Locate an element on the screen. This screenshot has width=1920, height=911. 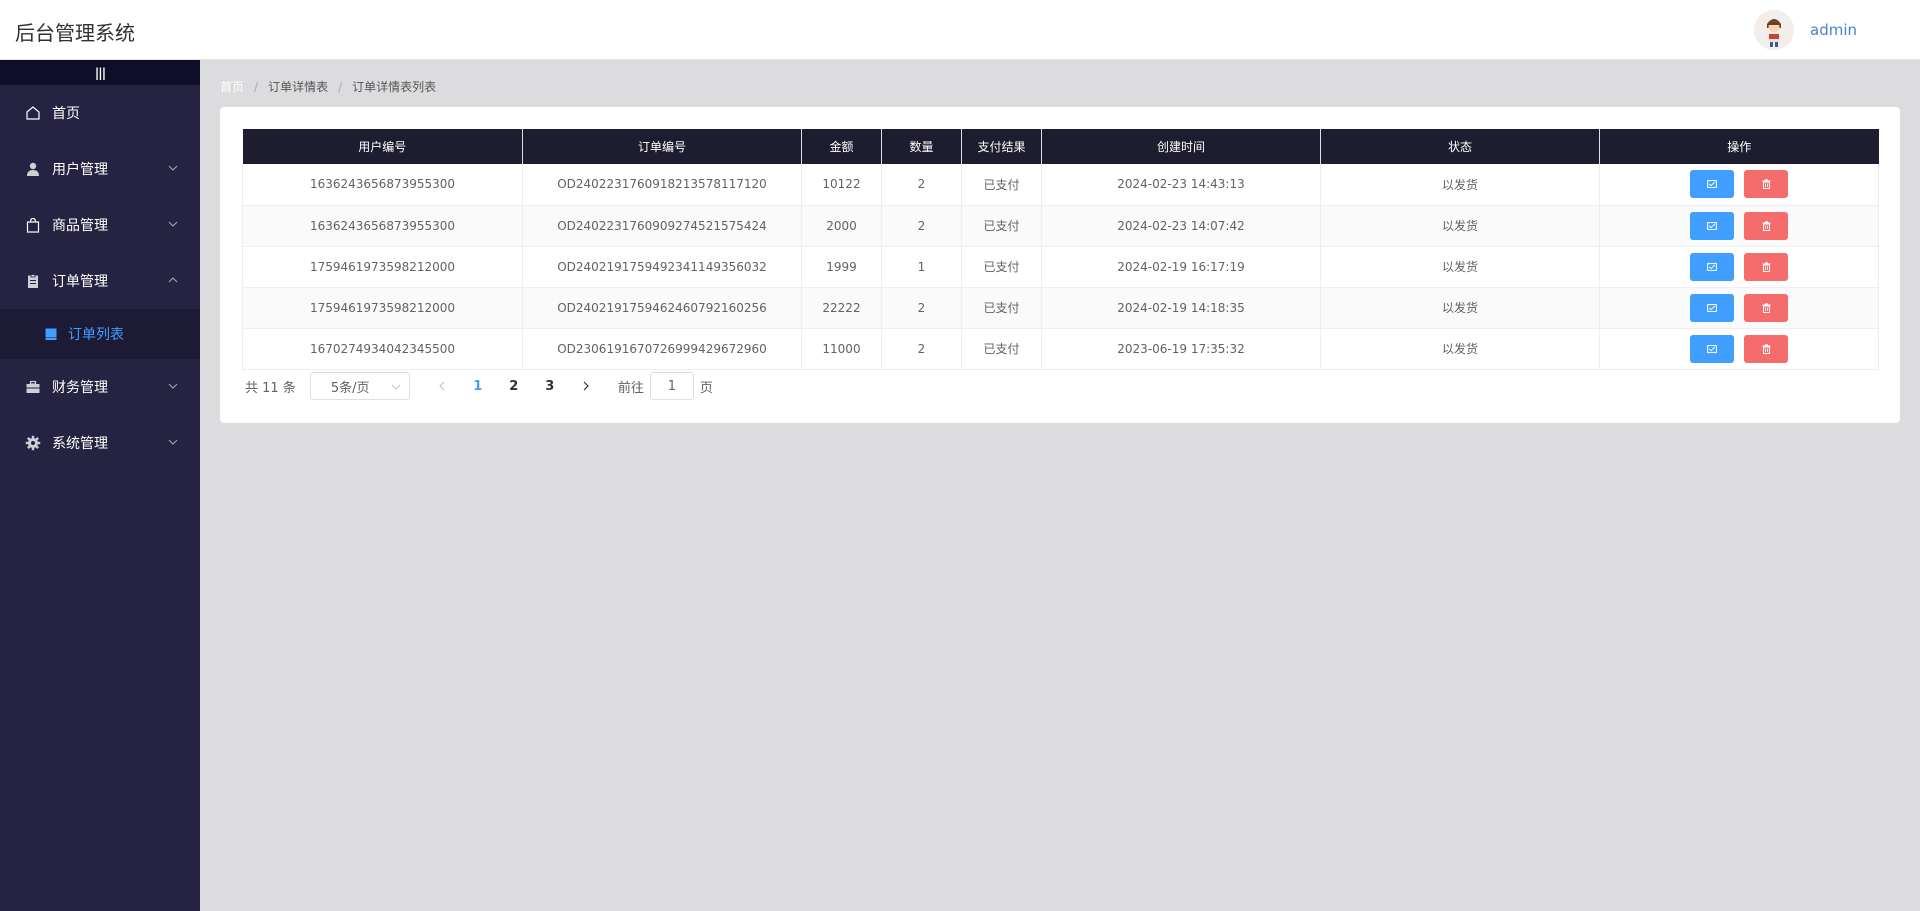
sidebar-item-users: 用户管理 is located at coordinates (100, 169).